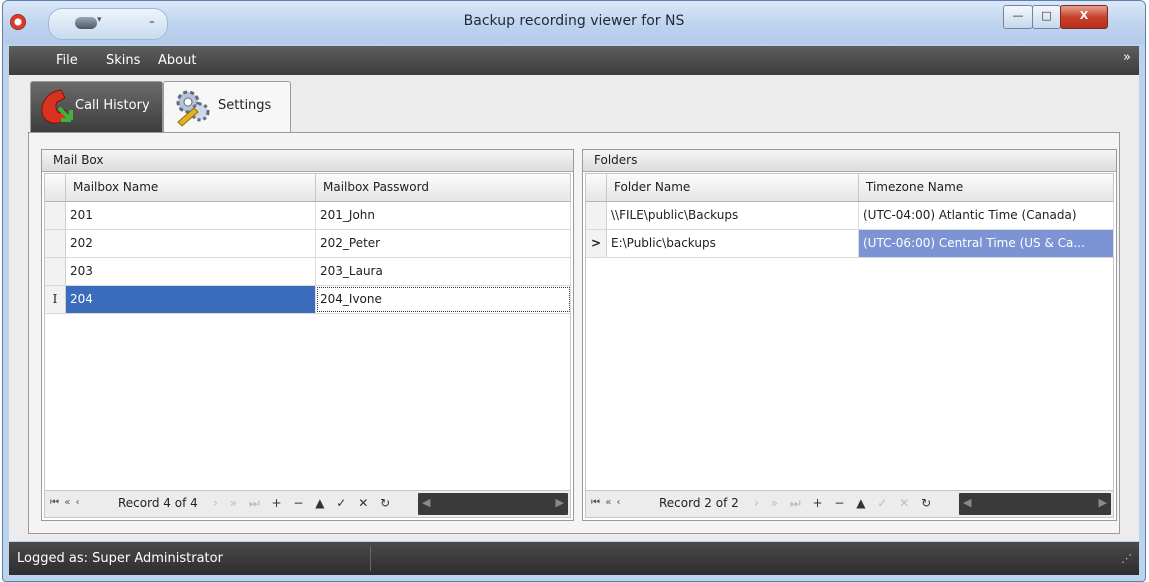 Image resolution: width=1149 pixels, height=582 pixels. What do you see at coordinates (67, 60) in the screenshot?
I see `menu-file: File` at bounding box center [67, 60].